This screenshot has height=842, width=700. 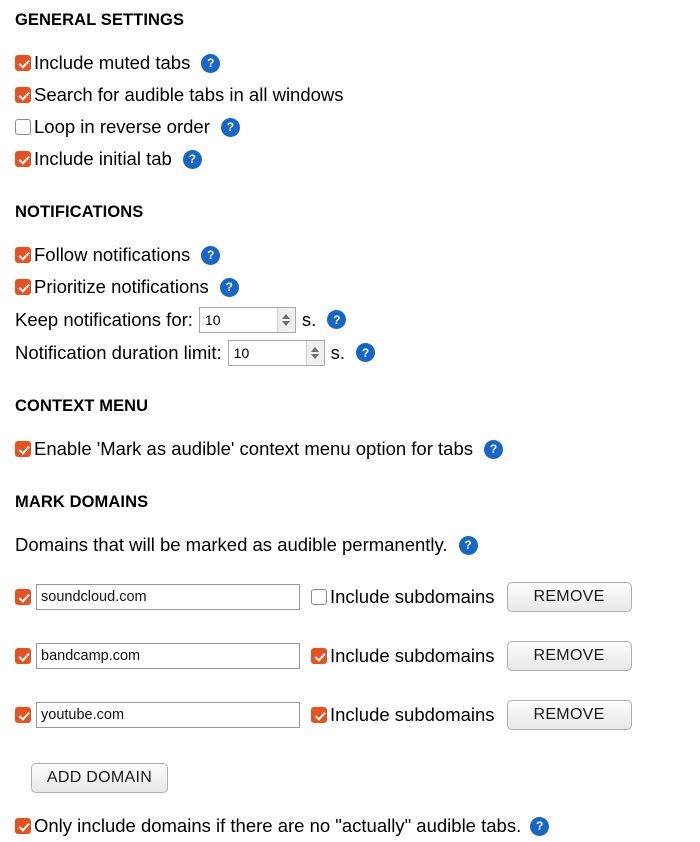 I want to click on add-domain-row: ADD DOMAIN, so click(x=357, y=778).